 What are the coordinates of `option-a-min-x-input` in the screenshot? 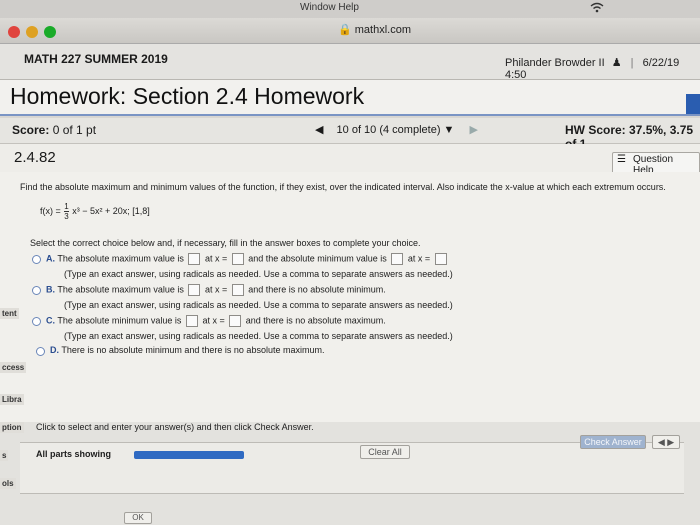 It's located at (440, 259).